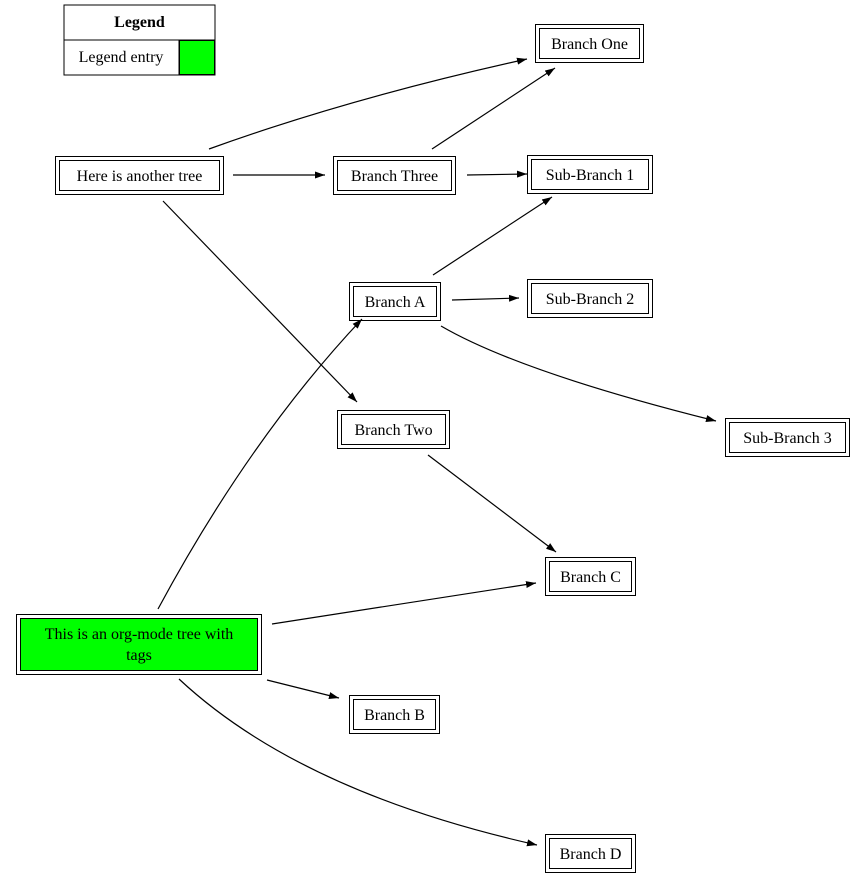 This screenshot has height=883, width=867. Describe the element at coordinates (492, 503) in the screenshot. I see `edge-branch-two-to-branch-c` at that location.